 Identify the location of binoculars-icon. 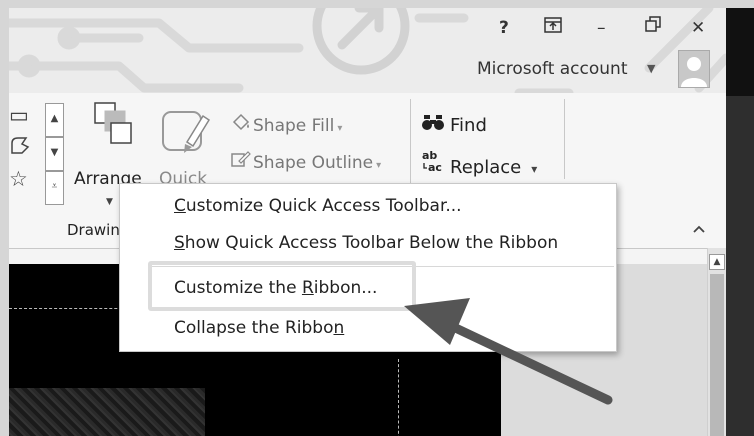
(436, 124).